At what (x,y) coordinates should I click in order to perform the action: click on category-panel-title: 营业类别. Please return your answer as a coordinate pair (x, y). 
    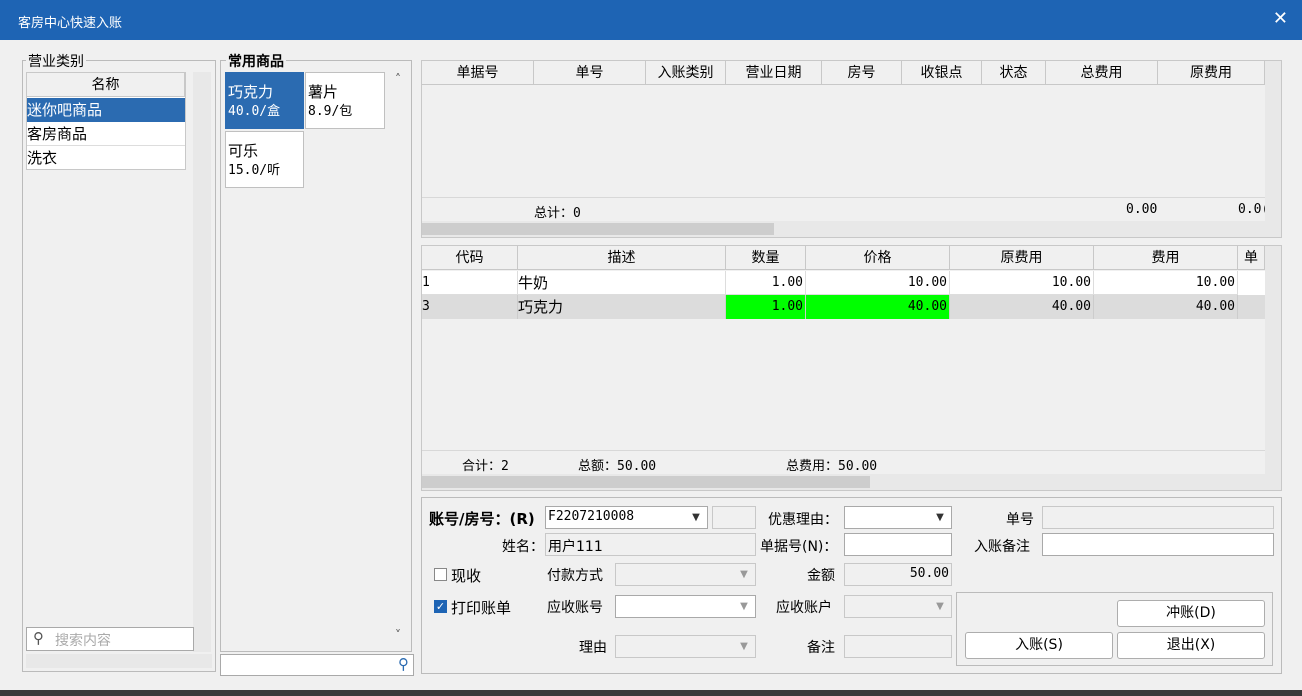
    Looking at the image, I should click on (56, 61).